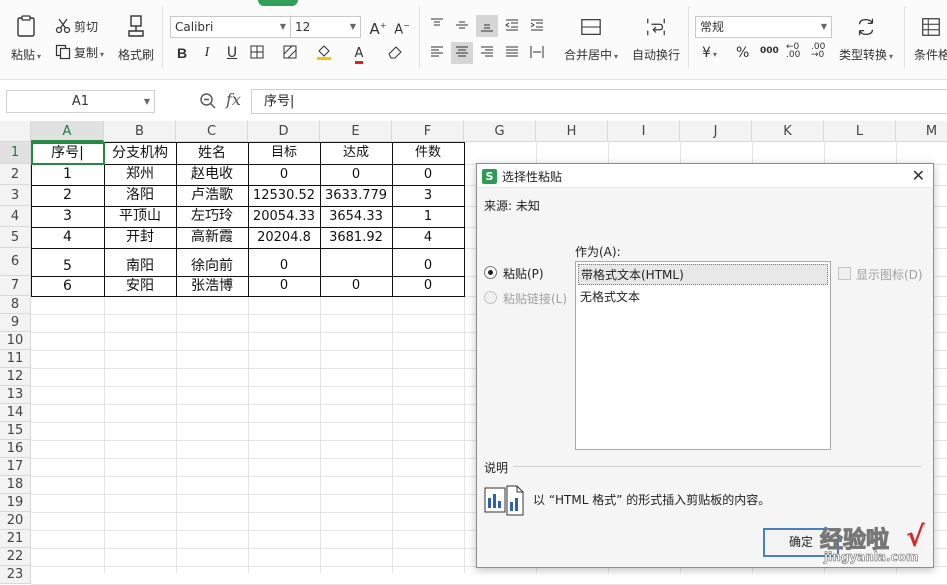 The width and height of the screenshot is (947, 585). Describe the element at coordinates (284, 237) in the screenshot. I see `table-cell: 20204.8` at that location.